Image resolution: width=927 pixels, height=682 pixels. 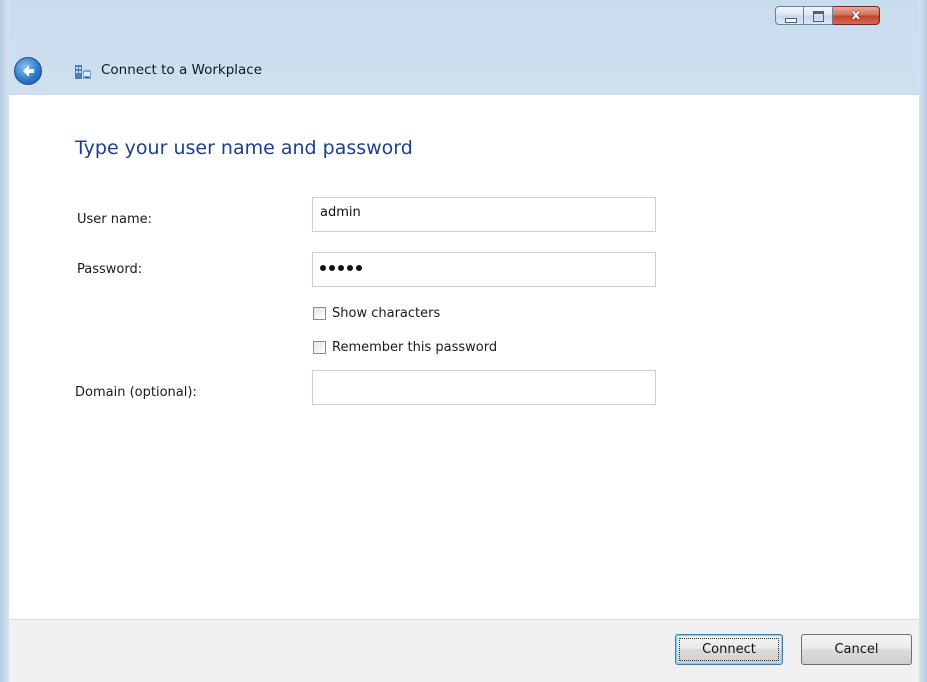 I want to click on close-icon: x, so click(x=856, y=15).